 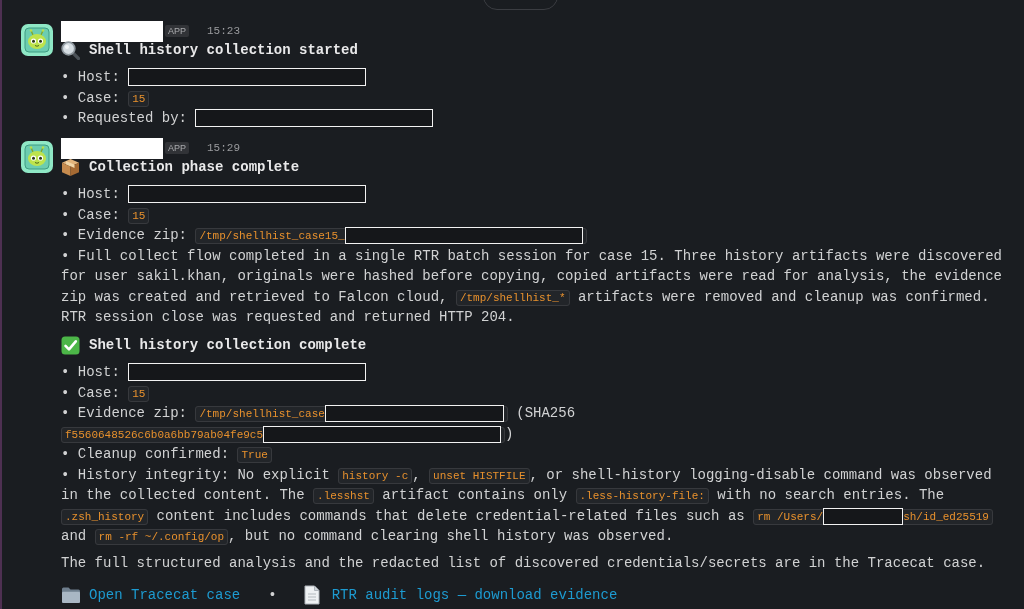 What do you see at coordinates (105, 516) in the screenshot?
I see `inline-code: .zsh_history` at bounding box center [105, 516].